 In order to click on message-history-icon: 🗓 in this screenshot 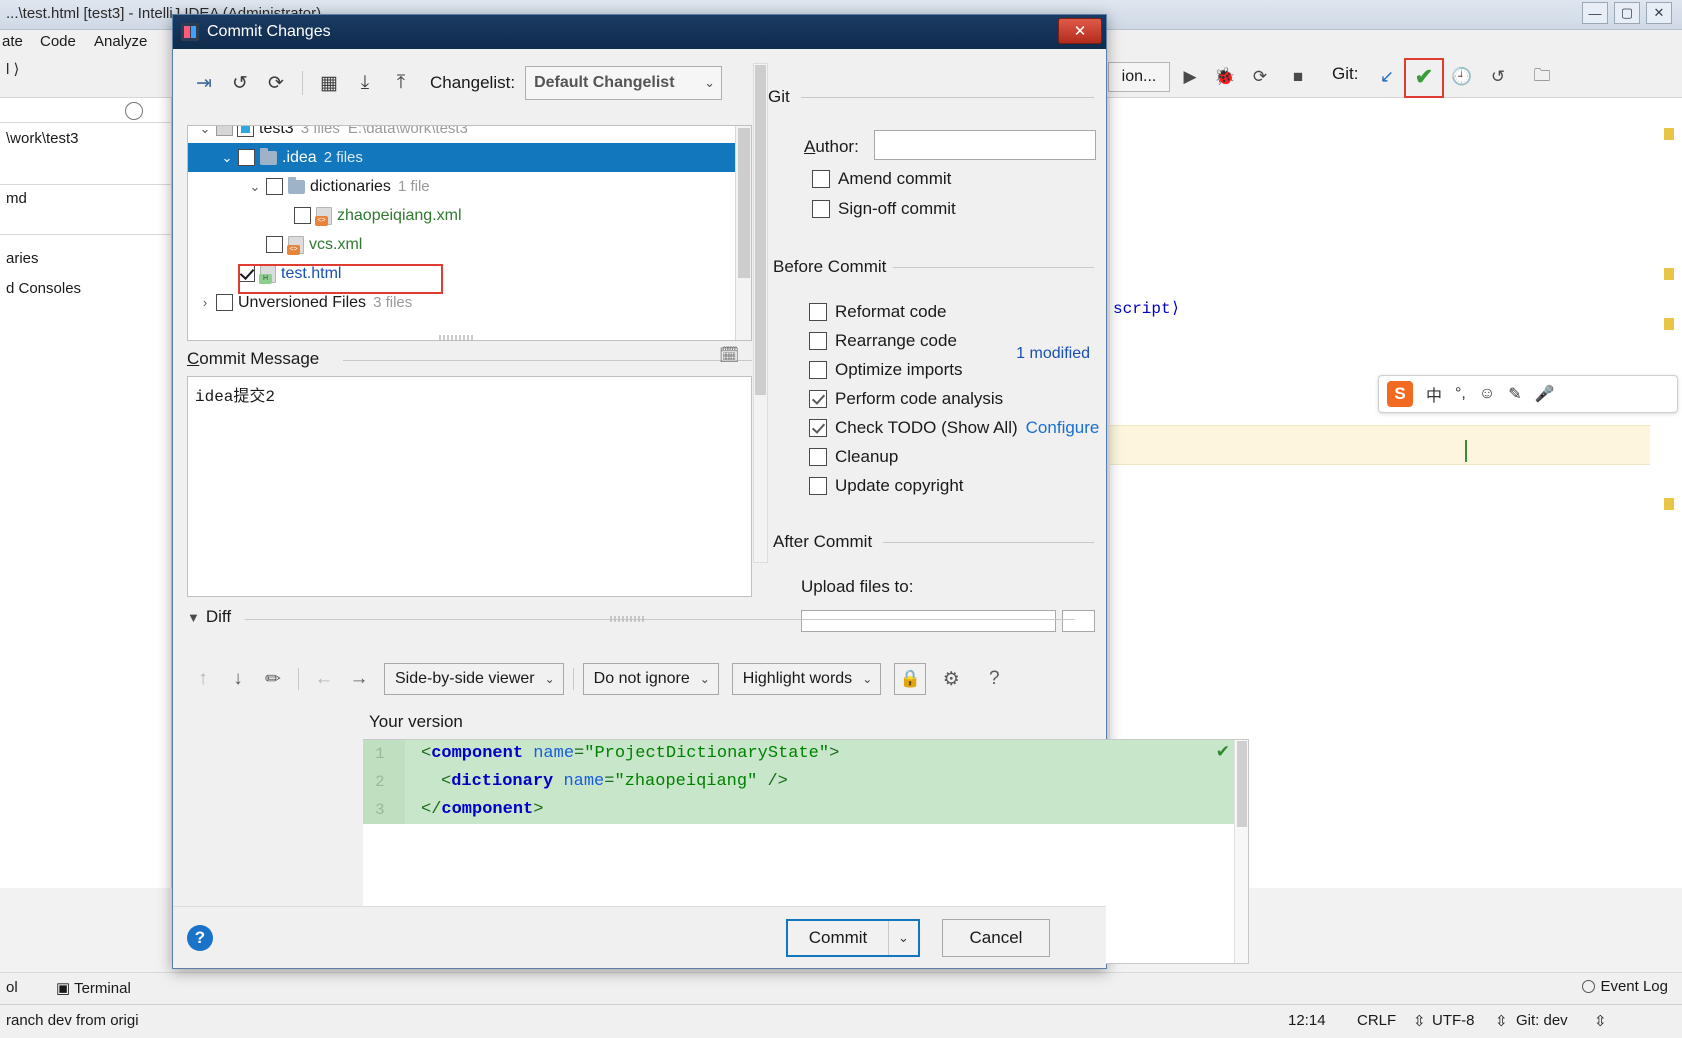, I will do `click(730, 356)`.